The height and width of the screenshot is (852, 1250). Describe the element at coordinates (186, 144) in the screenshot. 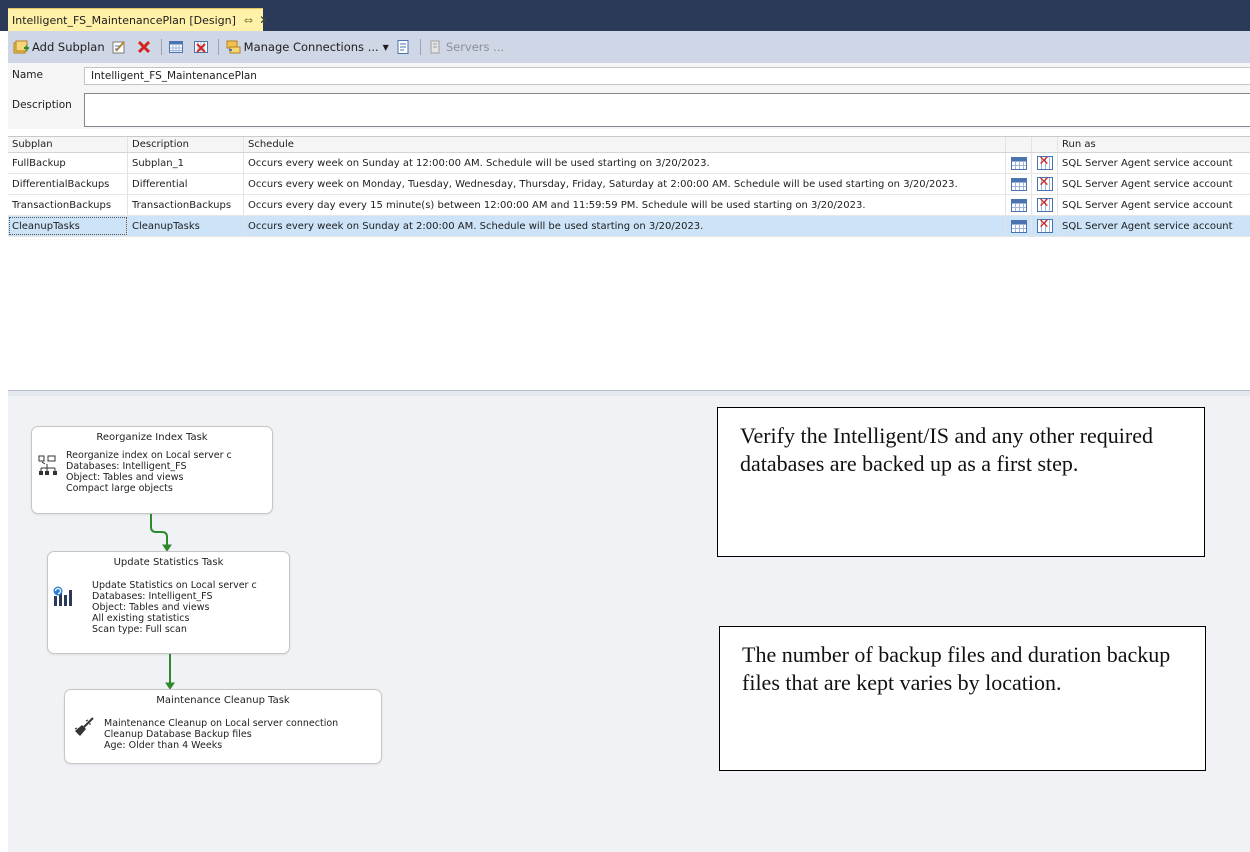

I see `column-header-description: Description` at that location.